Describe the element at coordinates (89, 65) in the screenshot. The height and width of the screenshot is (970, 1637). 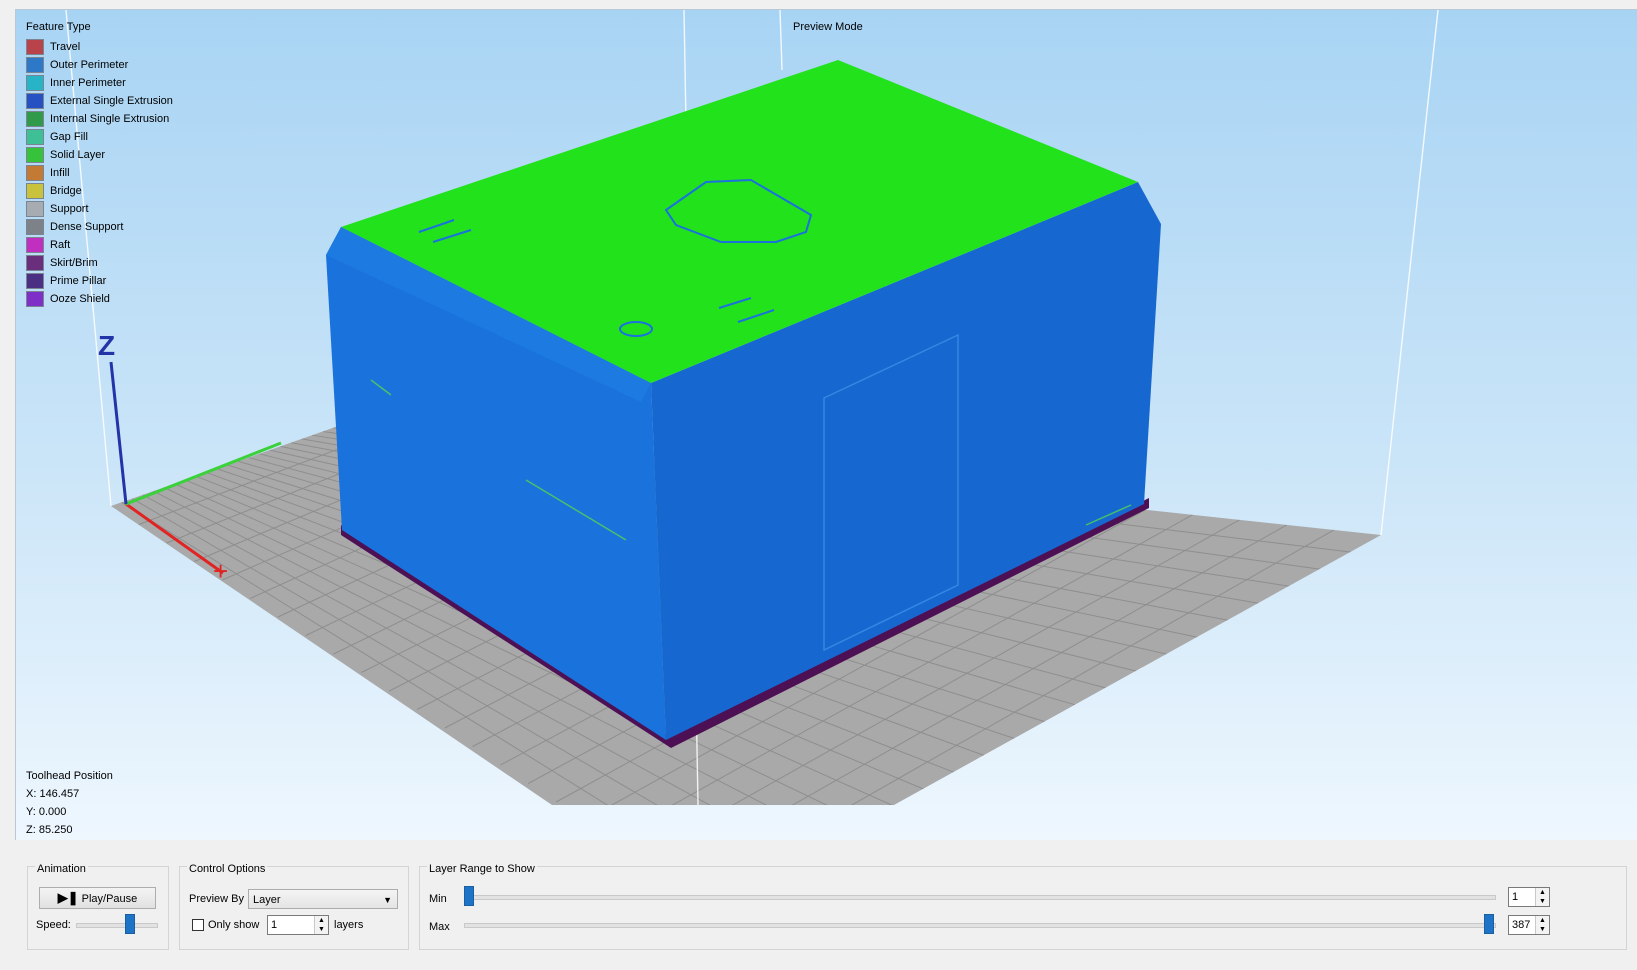
I see `legend-label: Outer Perimeter` at that location.